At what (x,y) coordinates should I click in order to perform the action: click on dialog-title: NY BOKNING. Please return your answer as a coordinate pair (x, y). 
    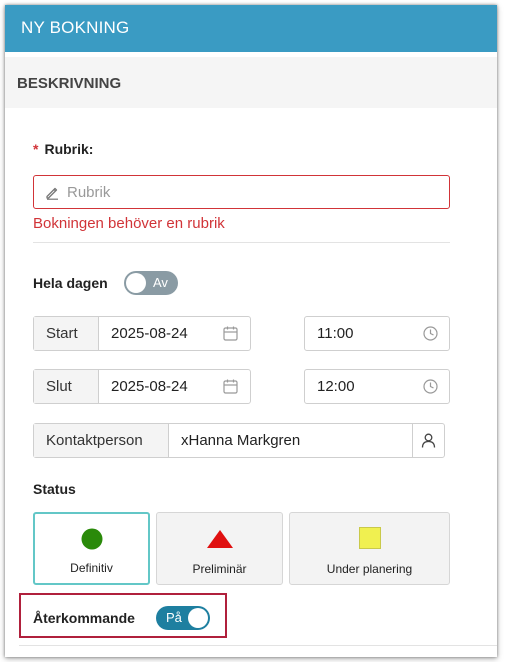
    Looking at the image, I should click on (75, 27).